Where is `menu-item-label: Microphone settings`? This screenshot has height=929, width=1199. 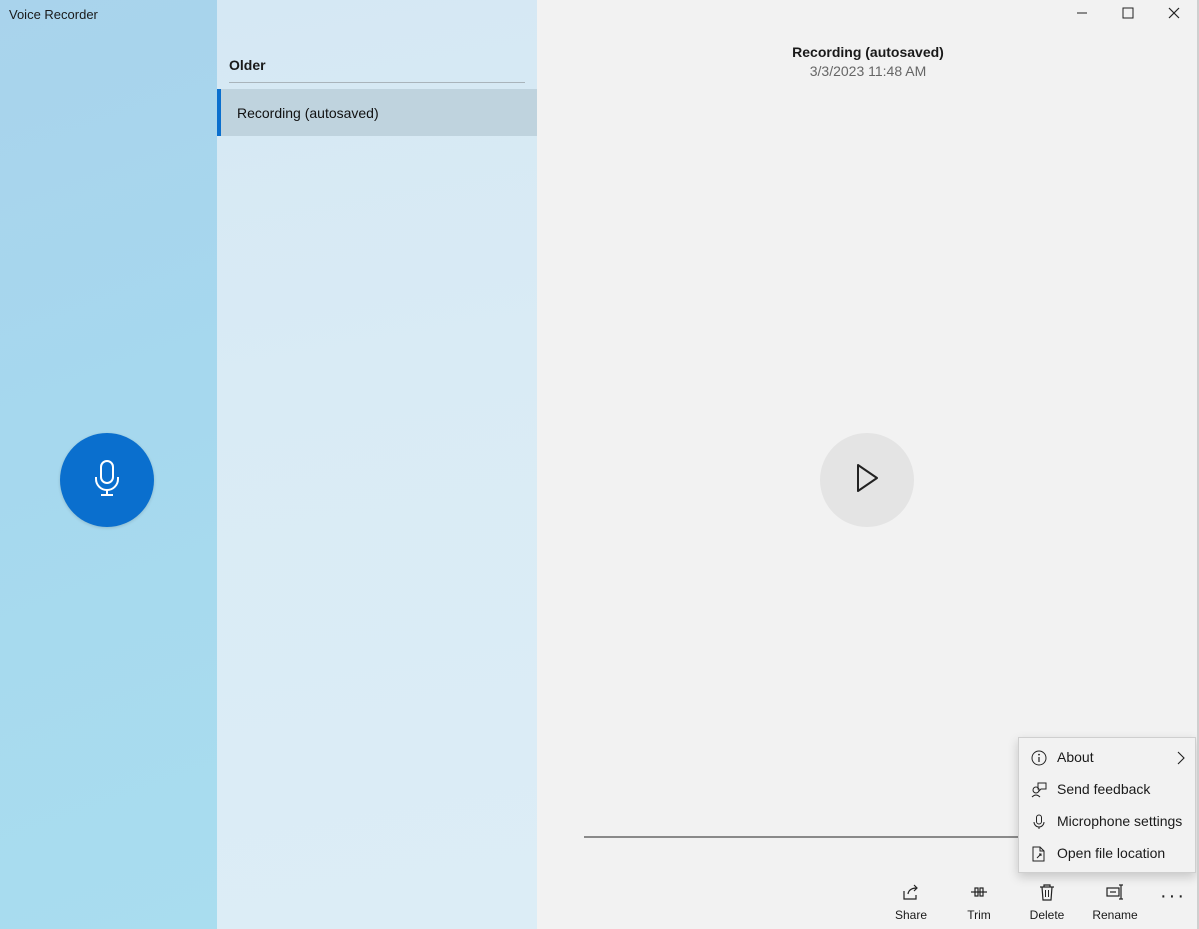 menu-item-label: Microphone settings is located at coordinates (1120, 821).